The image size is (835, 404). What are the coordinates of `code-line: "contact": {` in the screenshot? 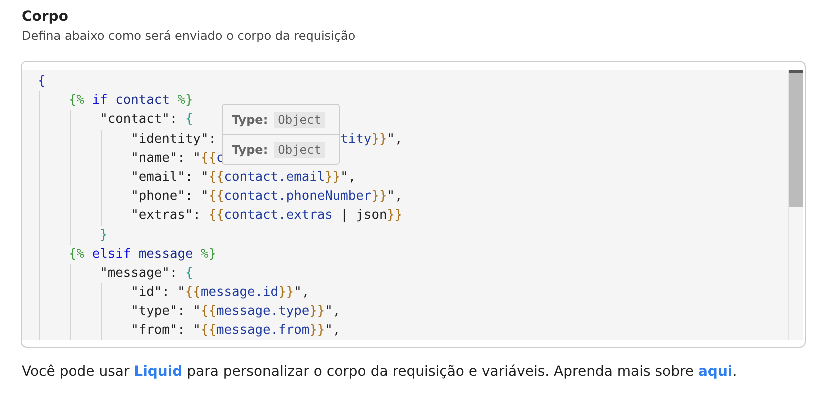 It's located at (147, 120).